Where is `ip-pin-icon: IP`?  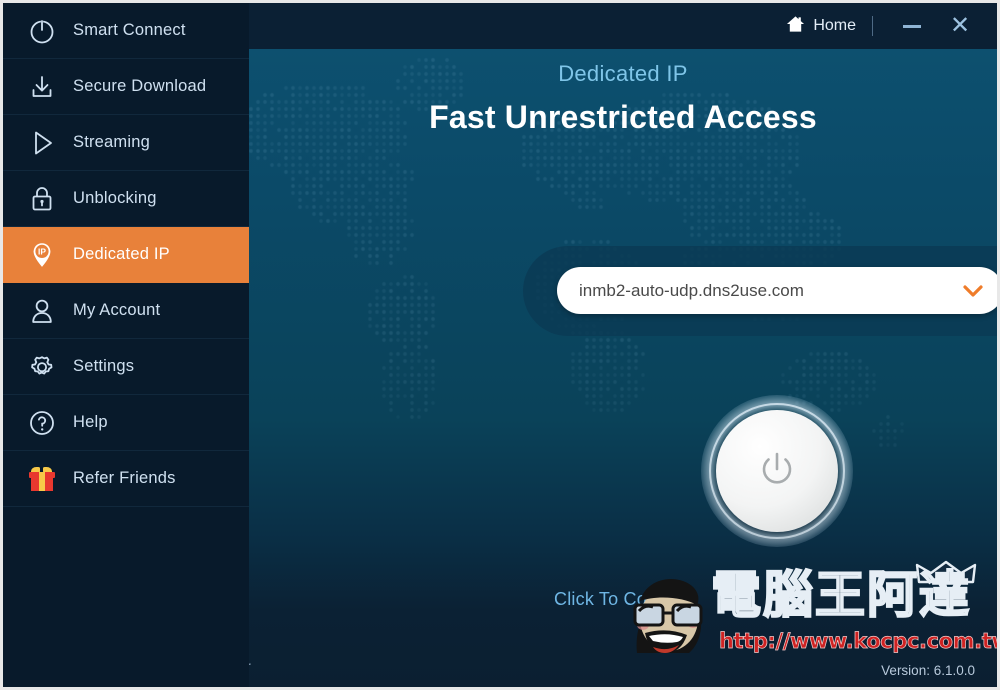
ip-pin-icon: IP is located at coordinates (42, 255).